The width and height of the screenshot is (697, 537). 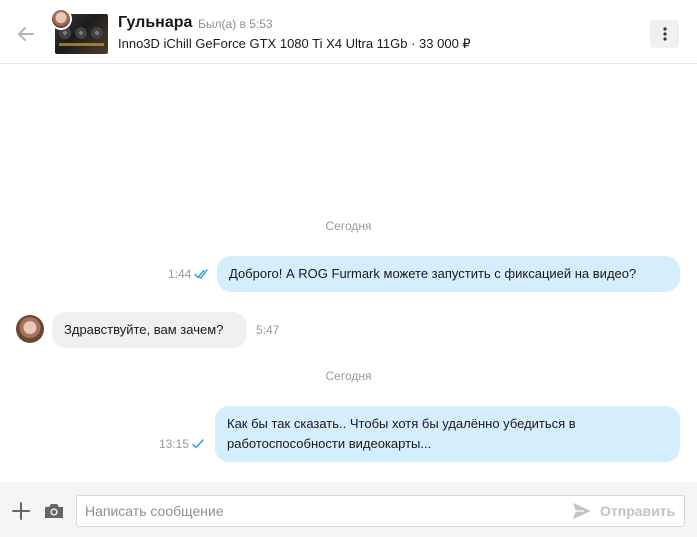 I want to click on plus-icon, so click(x=21, y=511).